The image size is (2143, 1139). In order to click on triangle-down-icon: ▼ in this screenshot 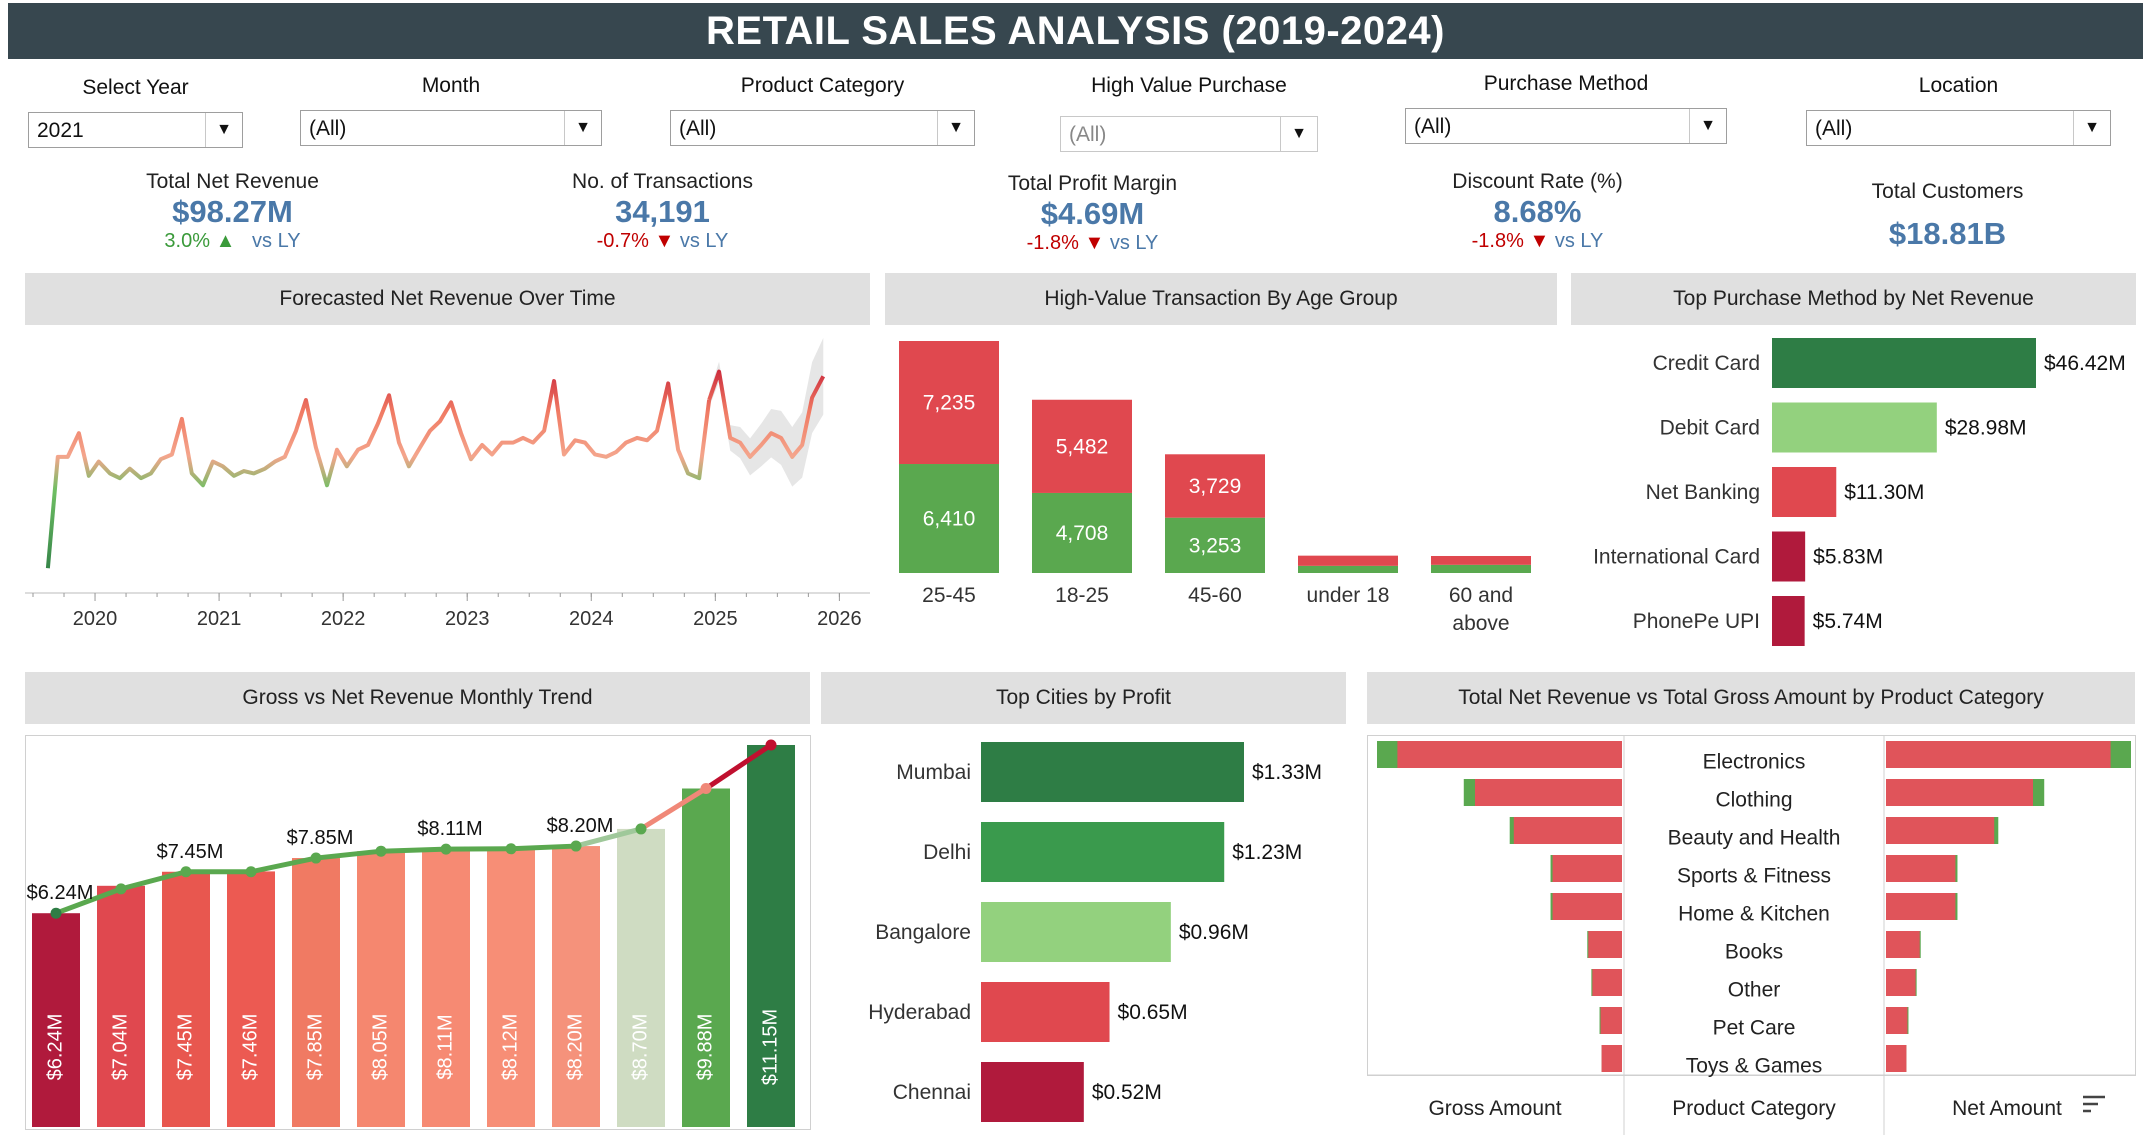, I will do `click(664, 241)`.